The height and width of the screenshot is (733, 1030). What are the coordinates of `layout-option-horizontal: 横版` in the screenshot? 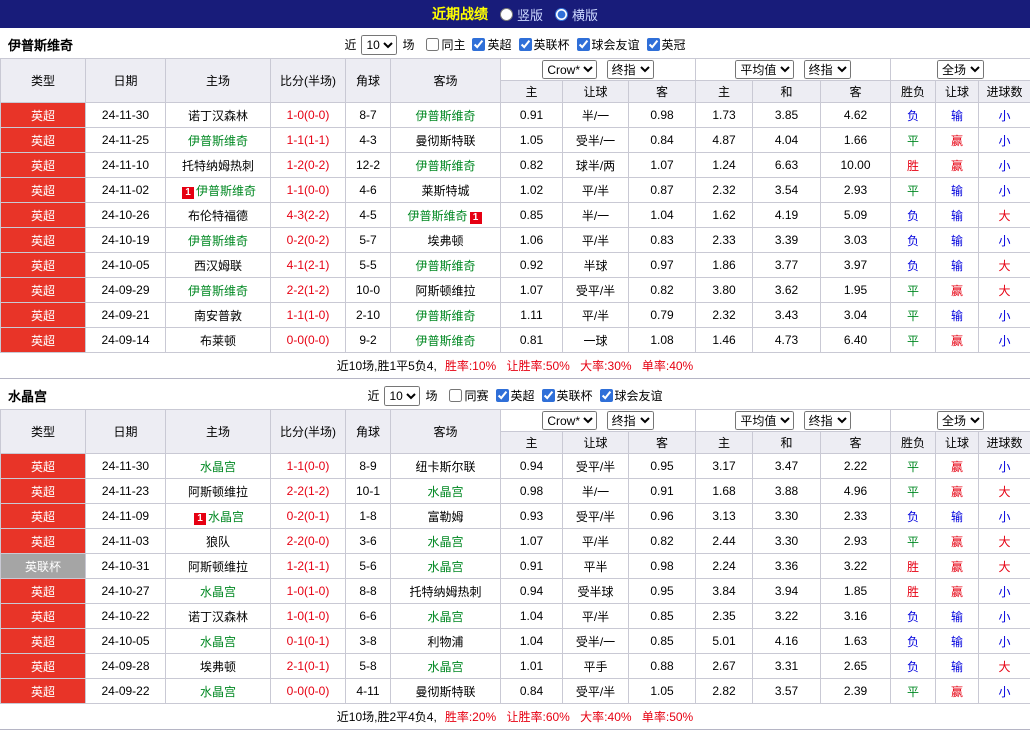 It's located at (576, 14).